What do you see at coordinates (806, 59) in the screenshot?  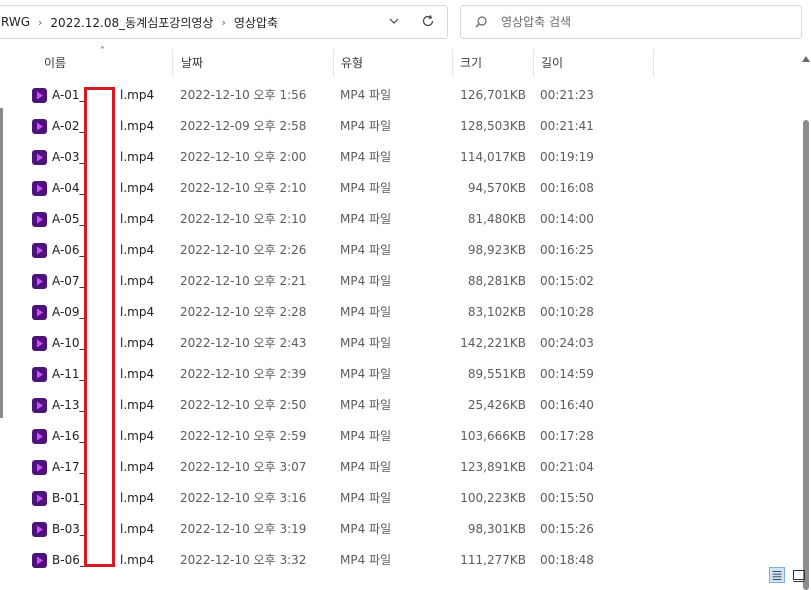 I see `scroll-up-icon` at bounding box center [806, 59].